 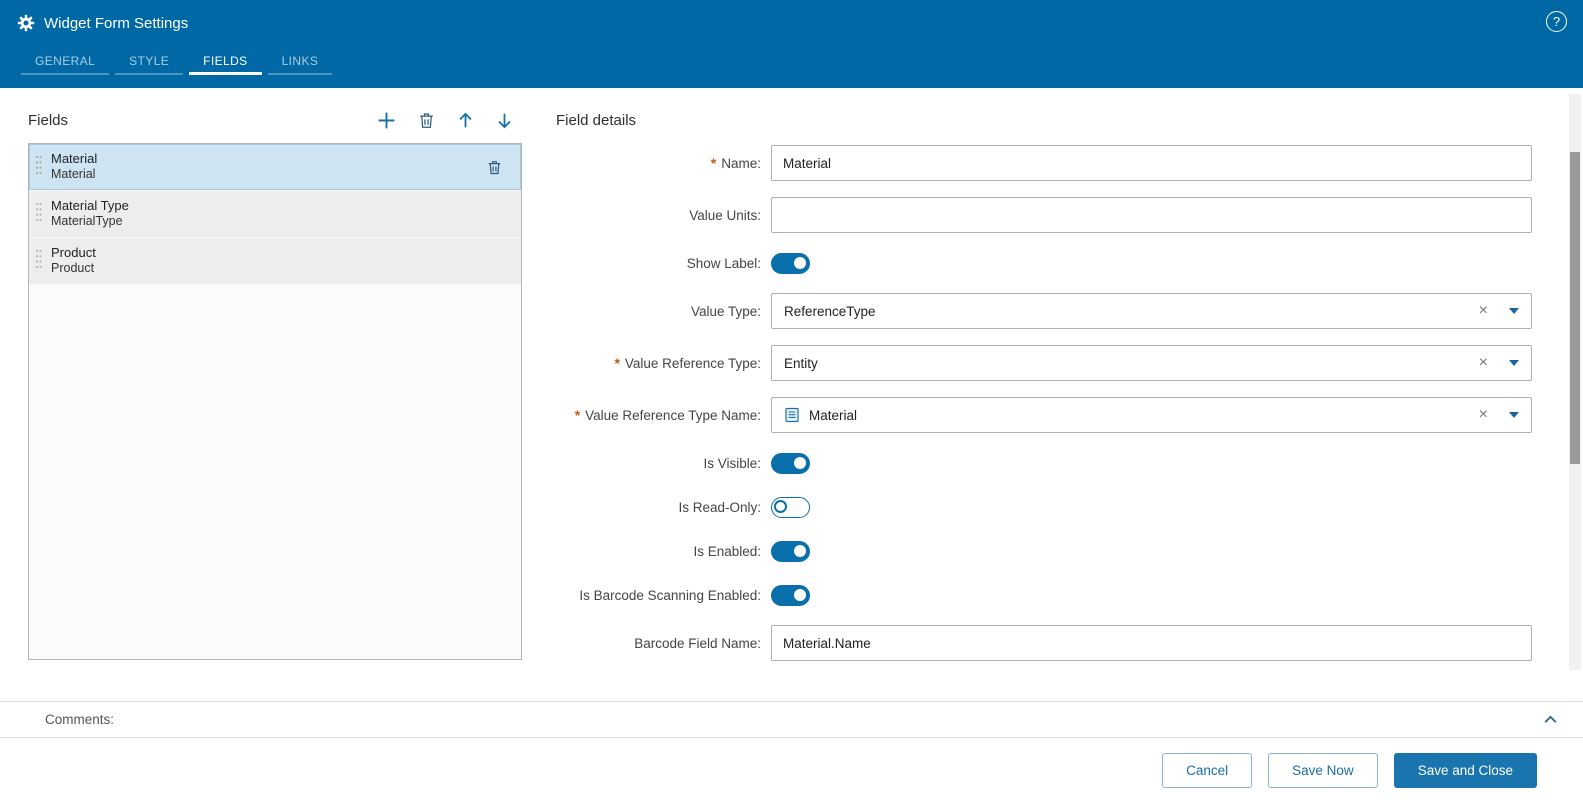 What do you see at coordinates (732, 463) in the screenshot?
I see `is-visible-label: Is Visible:` at bounding box center [732, 463].